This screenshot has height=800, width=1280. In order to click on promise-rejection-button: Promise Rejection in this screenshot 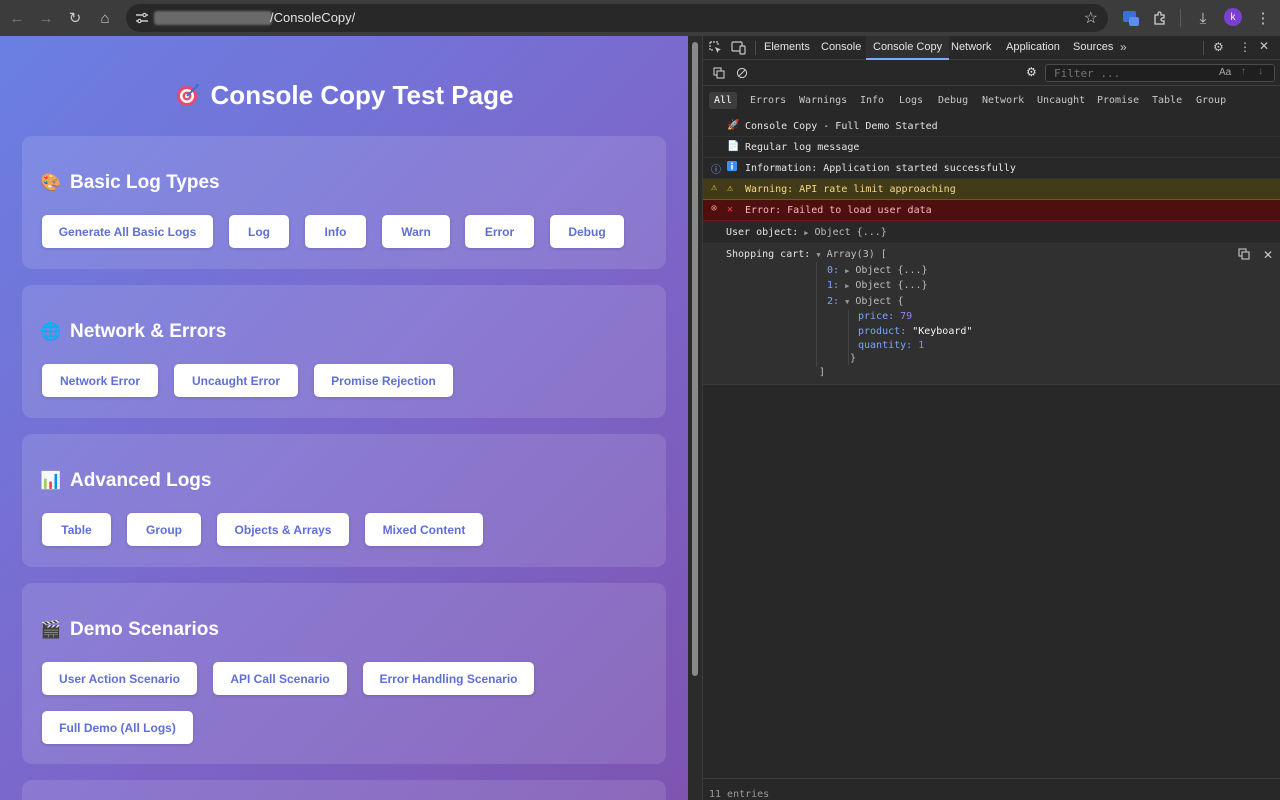, I will do `click(383, 380)`.